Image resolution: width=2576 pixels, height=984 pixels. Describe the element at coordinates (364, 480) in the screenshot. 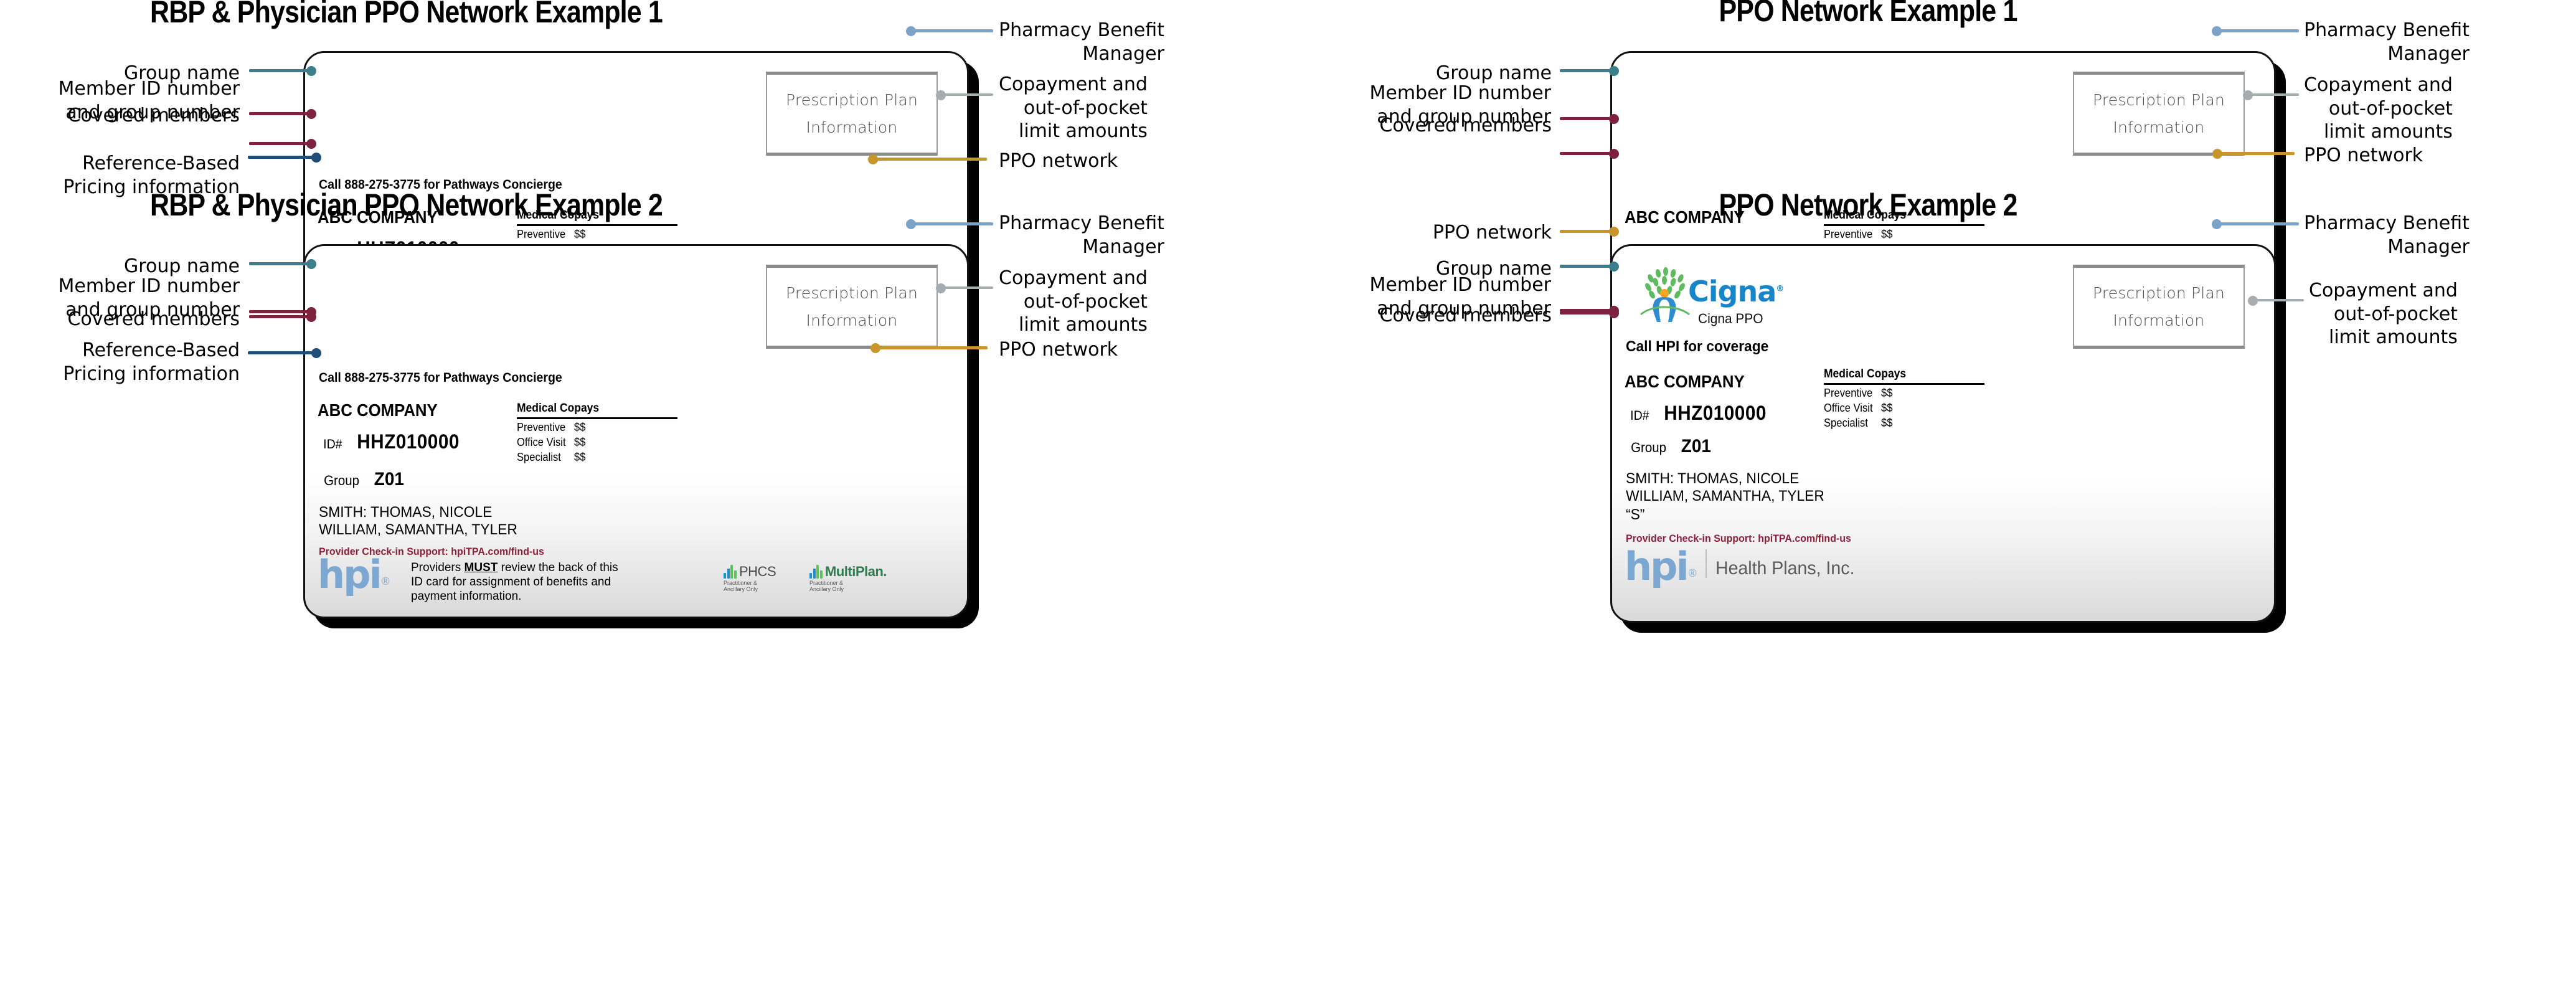

I see `group-number-row-rbp-2: Group Z01` at that location.